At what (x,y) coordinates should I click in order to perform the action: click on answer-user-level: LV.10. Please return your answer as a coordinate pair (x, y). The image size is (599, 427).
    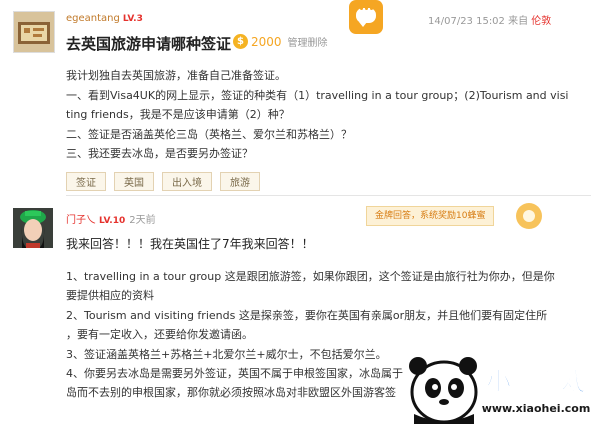
    Looking at the image, I should click on (112, 221).